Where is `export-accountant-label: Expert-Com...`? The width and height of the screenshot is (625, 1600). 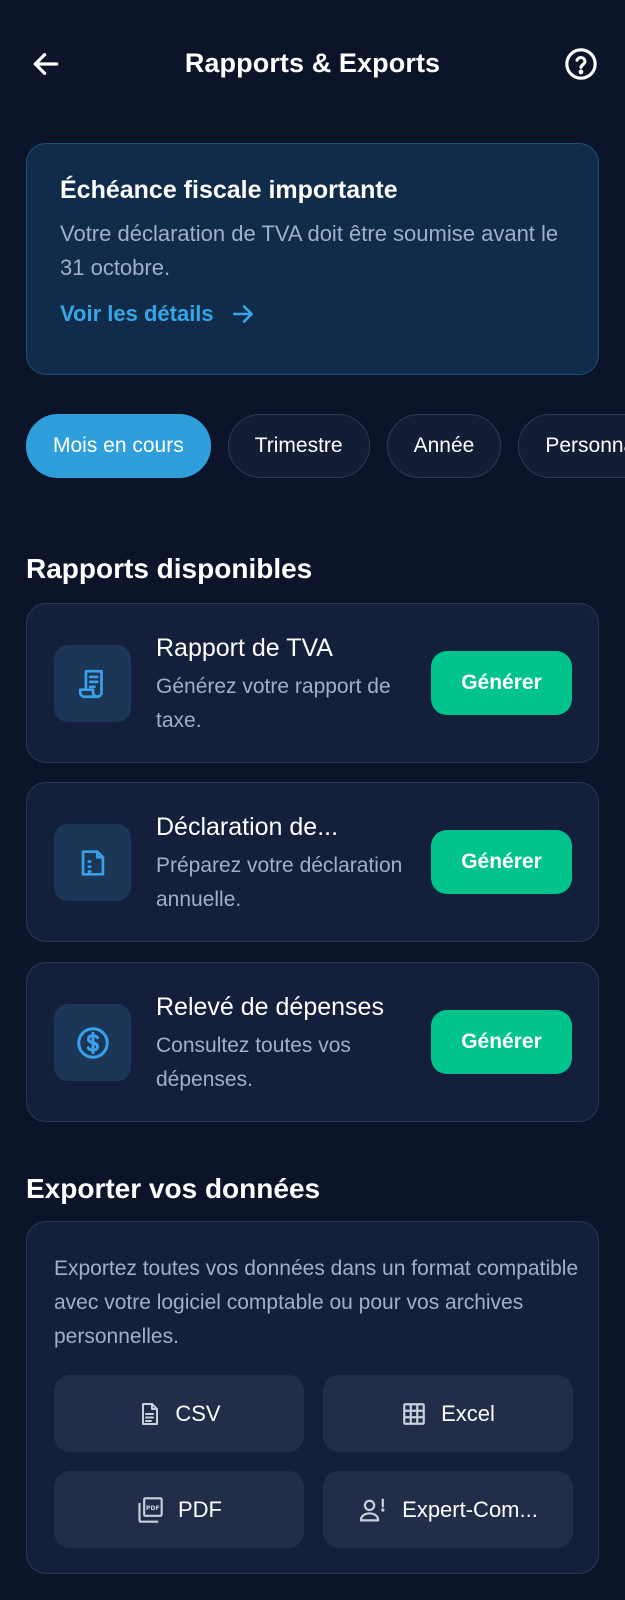 export-accountant-label: Expert-Com... is located at coordinates (470, 1509).